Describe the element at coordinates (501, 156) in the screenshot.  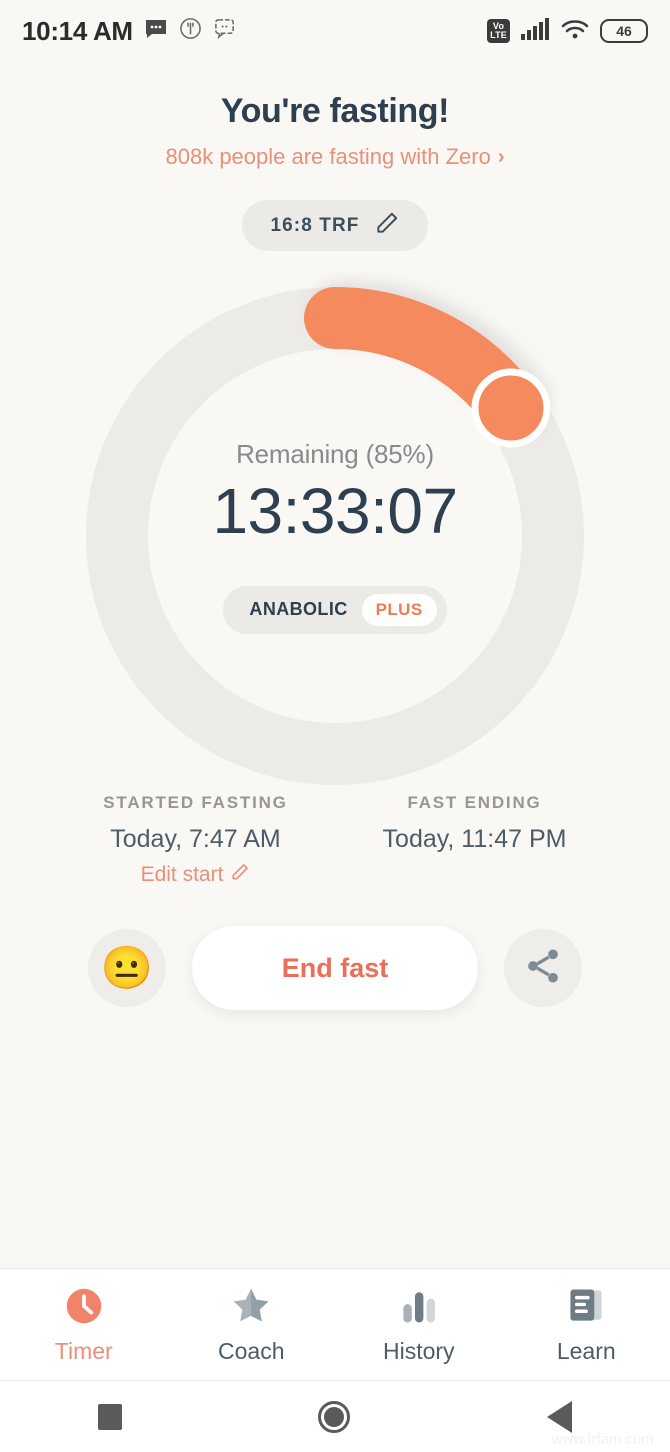
I see `chevron-right-icon: ›` at that location.